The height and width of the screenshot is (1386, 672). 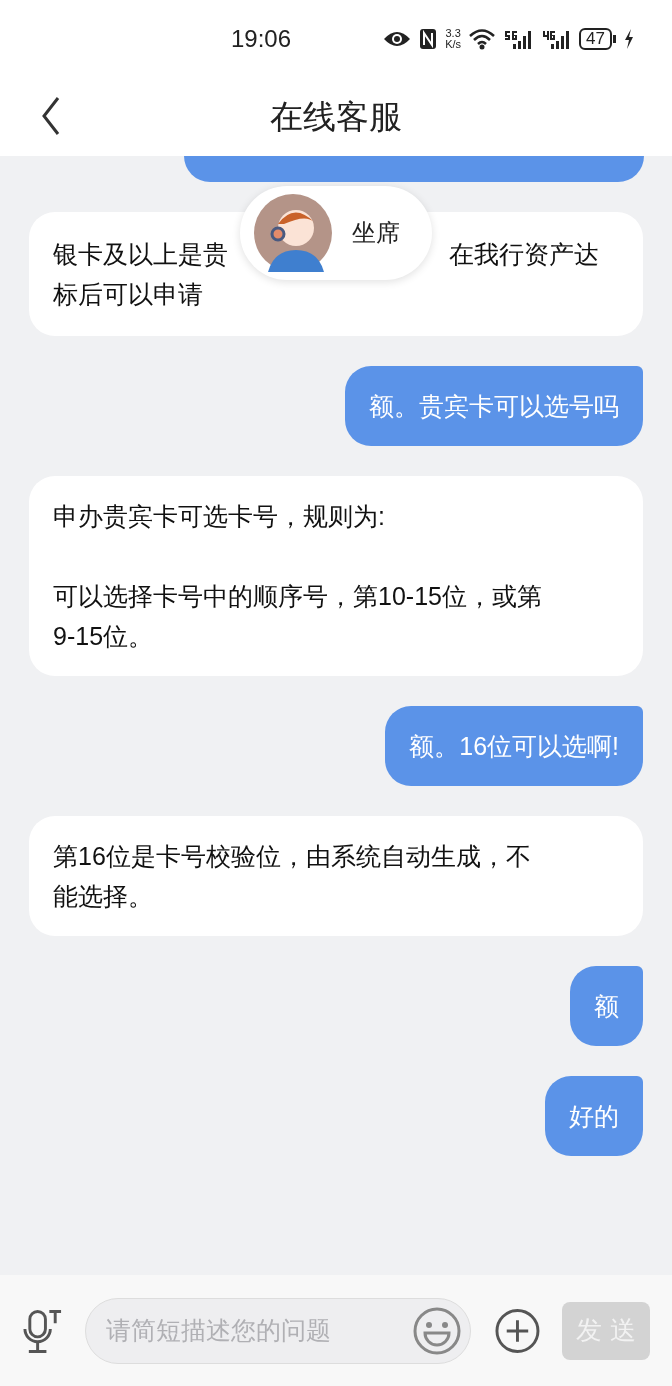 What do you see at coordinates (259, 1330) in the screenshot?
I see `message-input: 请简短描述您的问题` at bounding box center [259, 1330].